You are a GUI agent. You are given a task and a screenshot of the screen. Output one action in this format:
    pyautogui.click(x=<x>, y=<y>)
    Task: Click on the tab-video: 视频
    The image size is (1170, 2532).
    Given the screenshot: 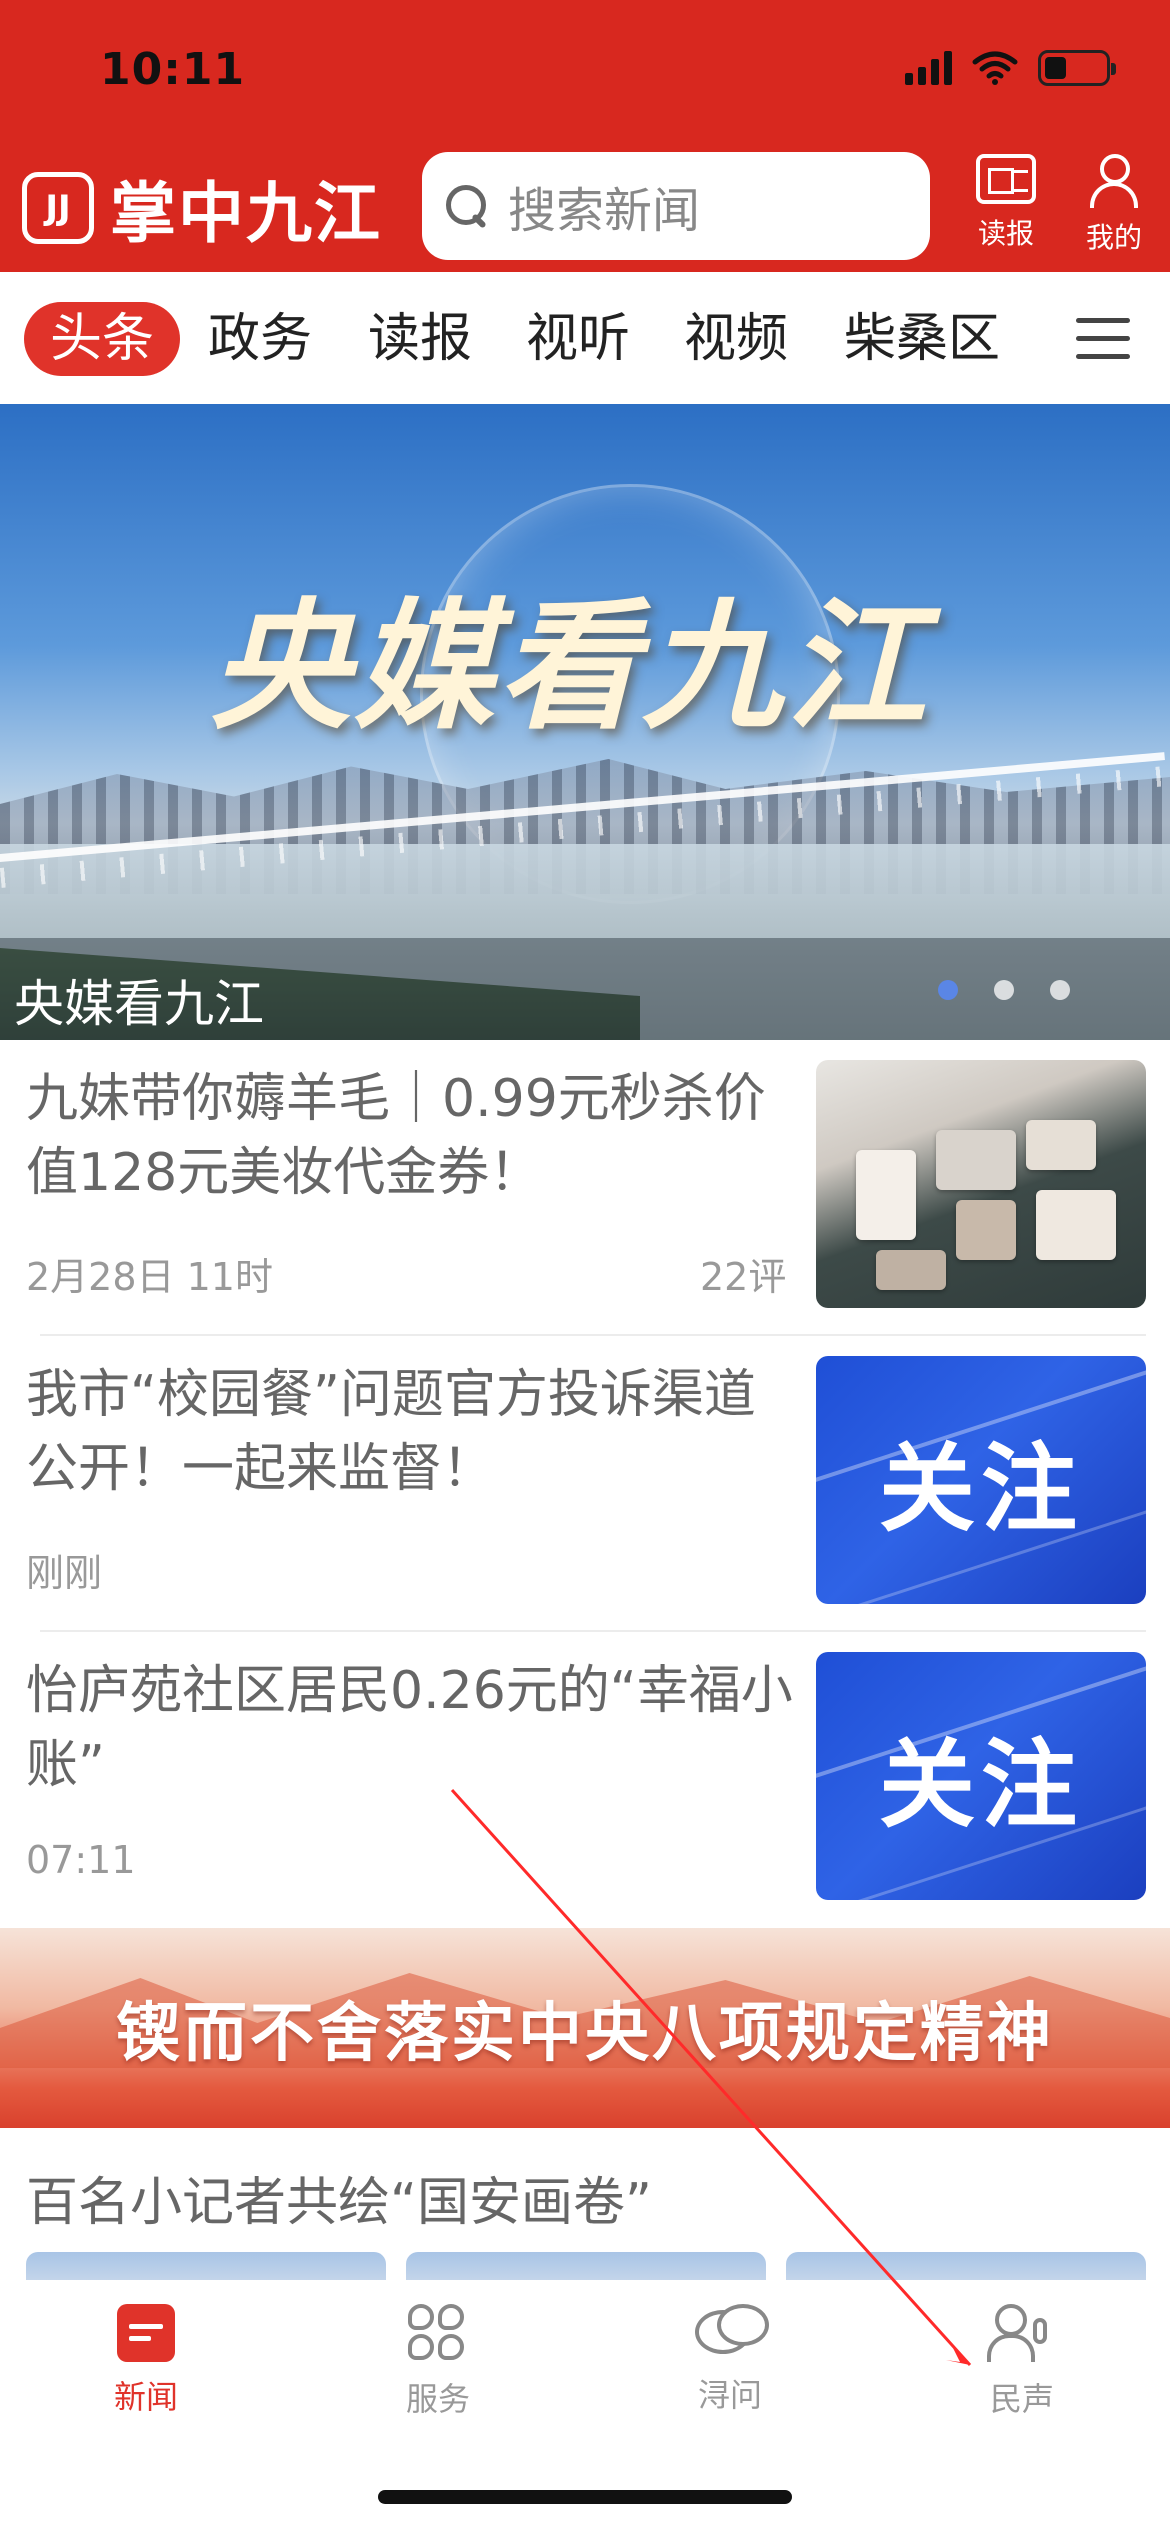 What is the action you would take?
    pyautogui.click(x=736, y=339)
    